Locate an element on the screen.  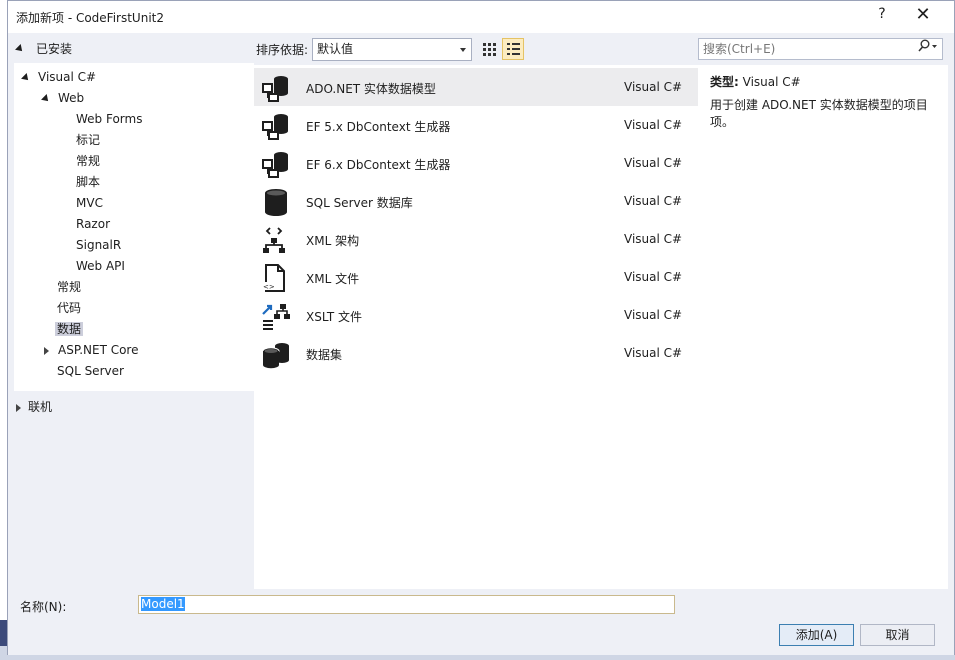
xslt-file-icon is located at coordinates (276, 317).